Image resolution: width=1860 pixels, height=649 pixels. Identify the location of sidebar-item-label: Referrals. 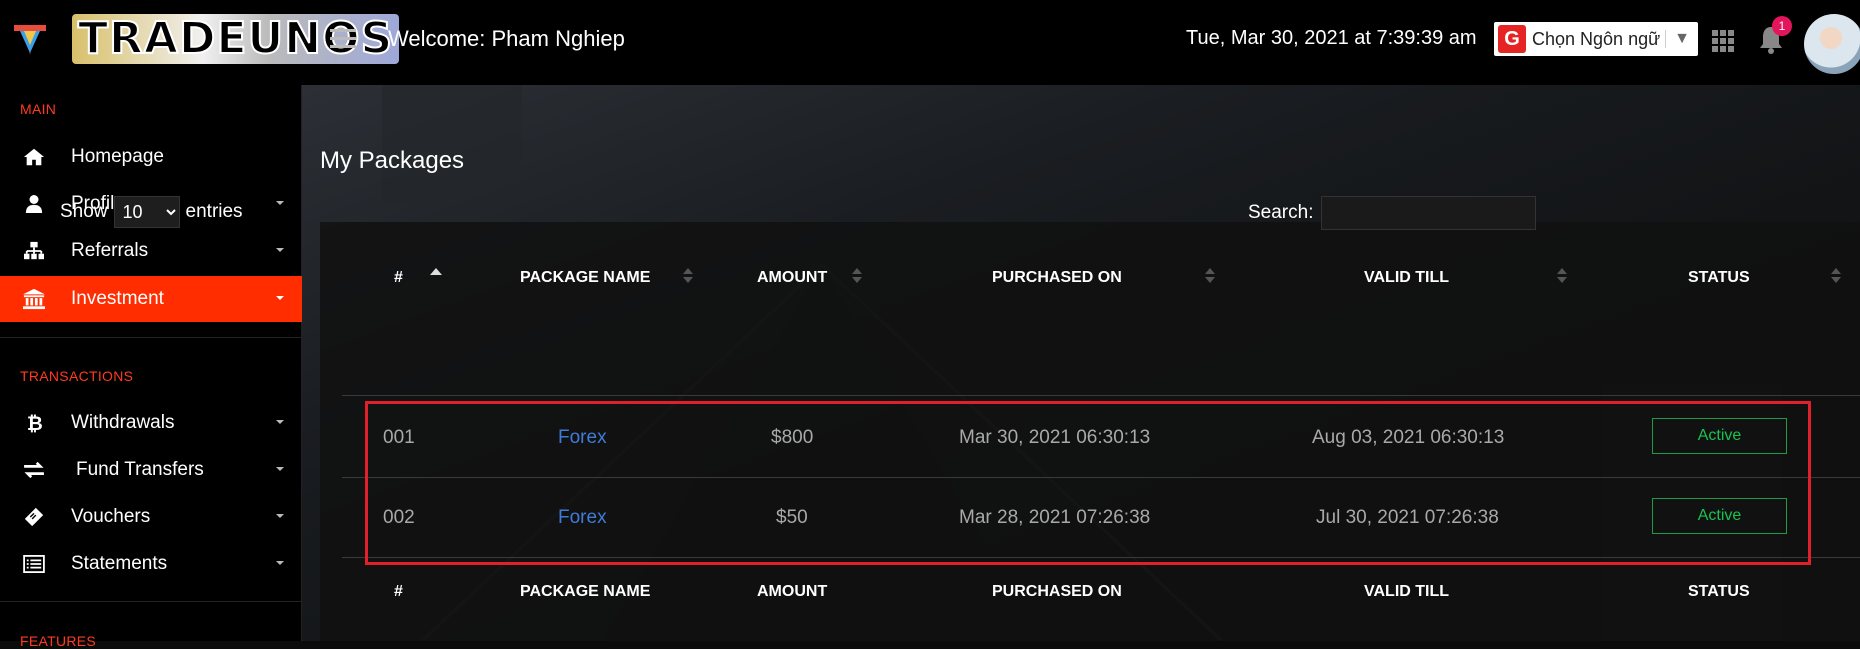
(110, 250).